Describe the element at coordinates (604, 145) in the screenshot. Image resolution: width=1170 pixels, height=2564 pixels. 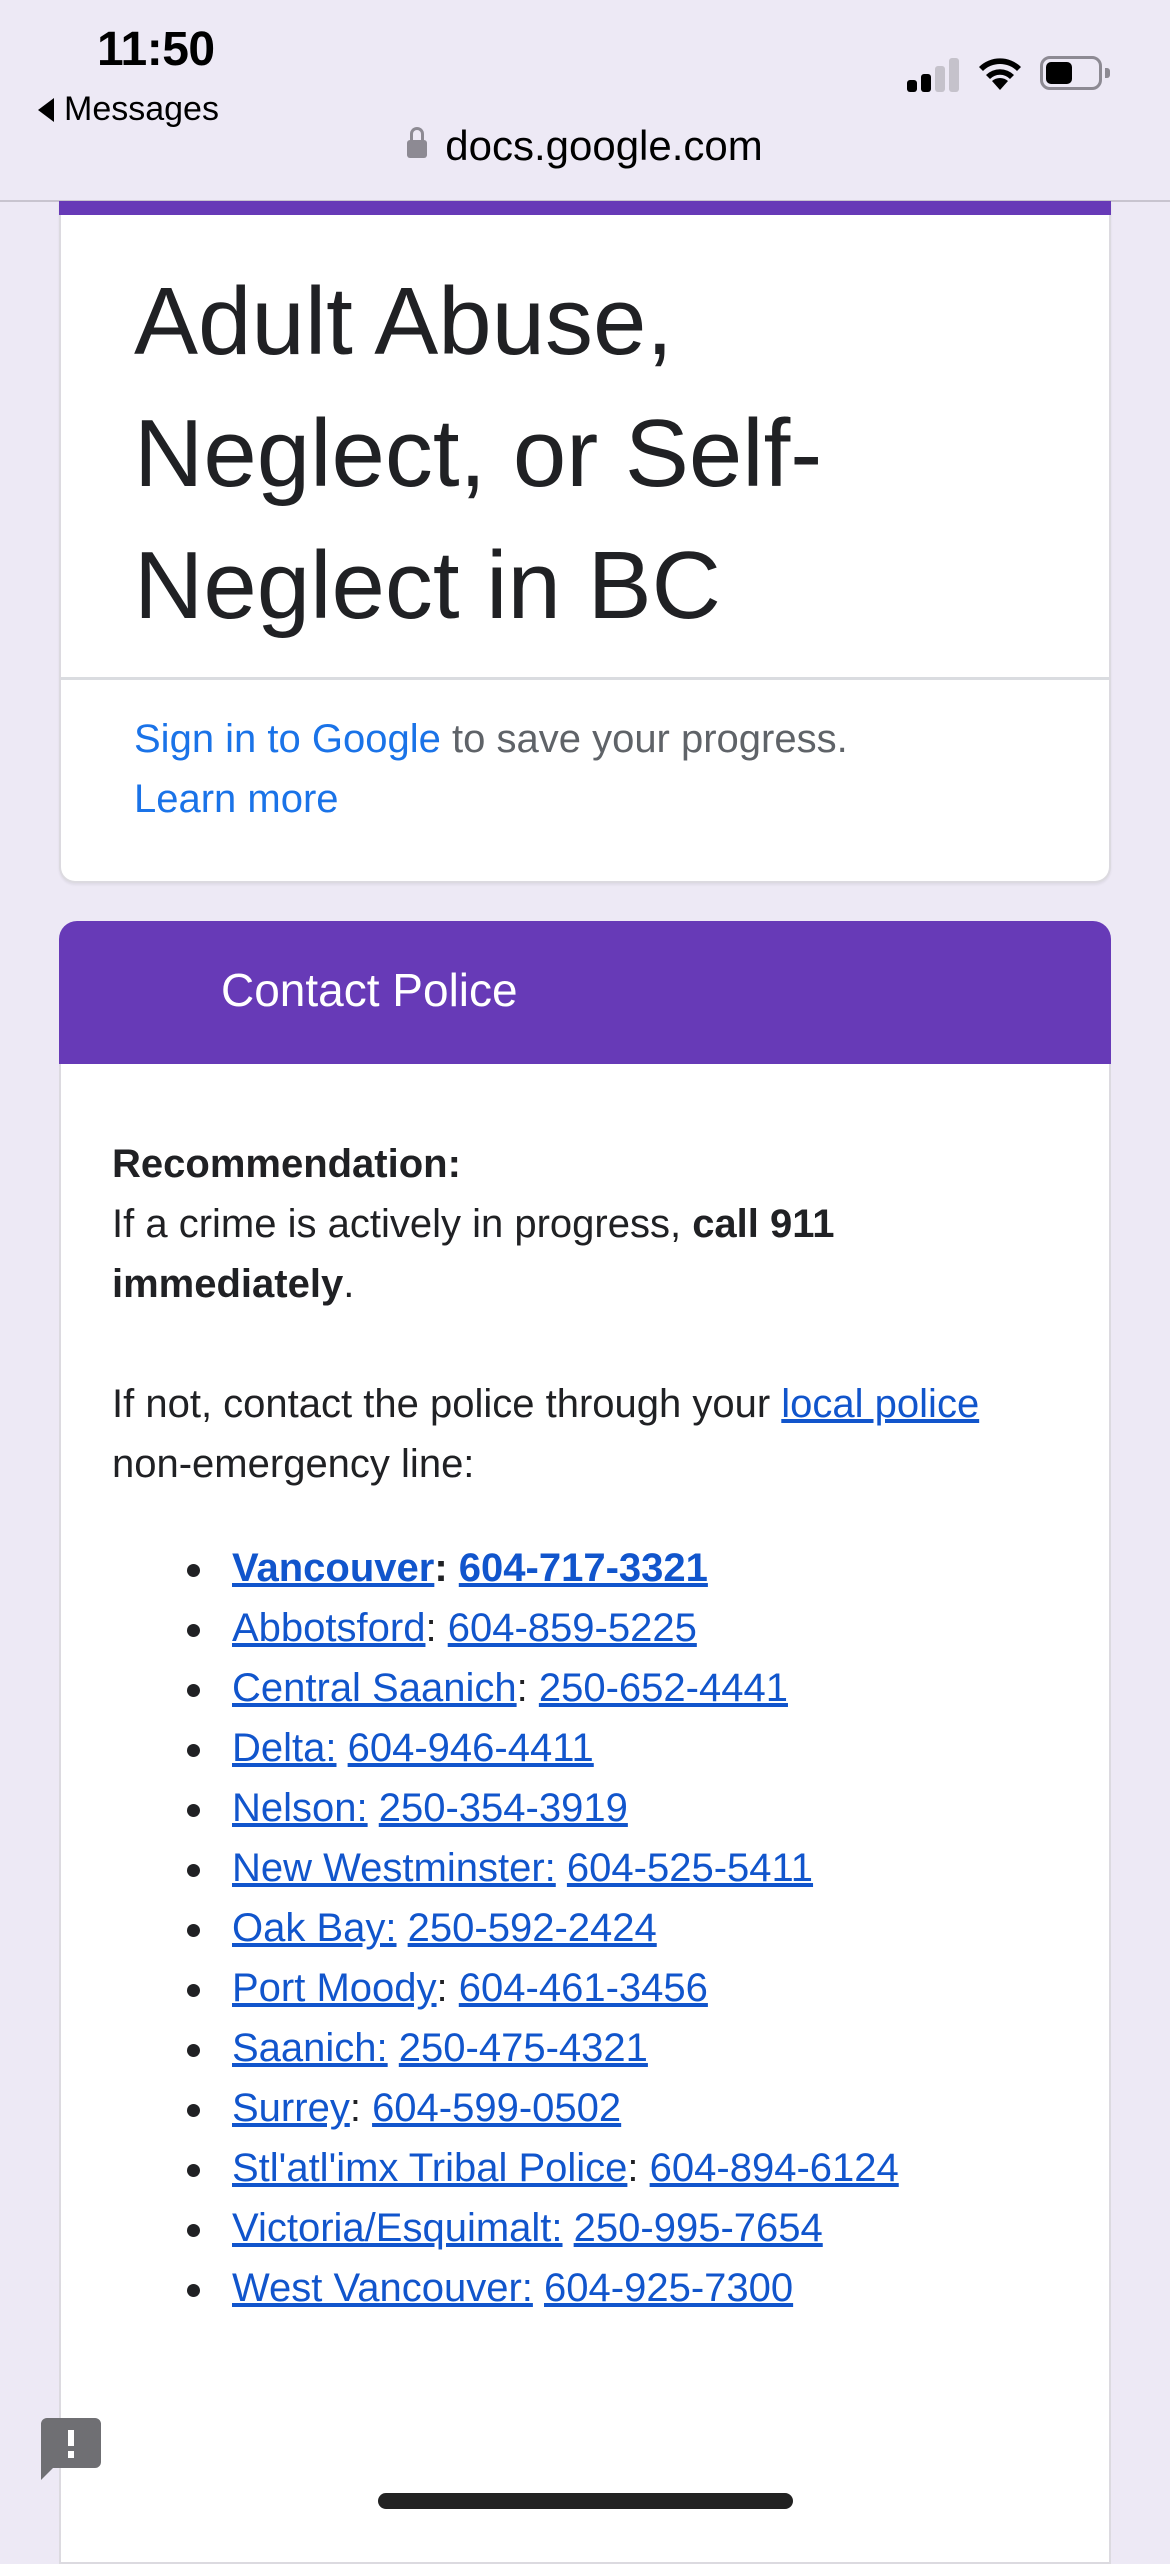
I see `url-domain: docs.google.com` at that location.